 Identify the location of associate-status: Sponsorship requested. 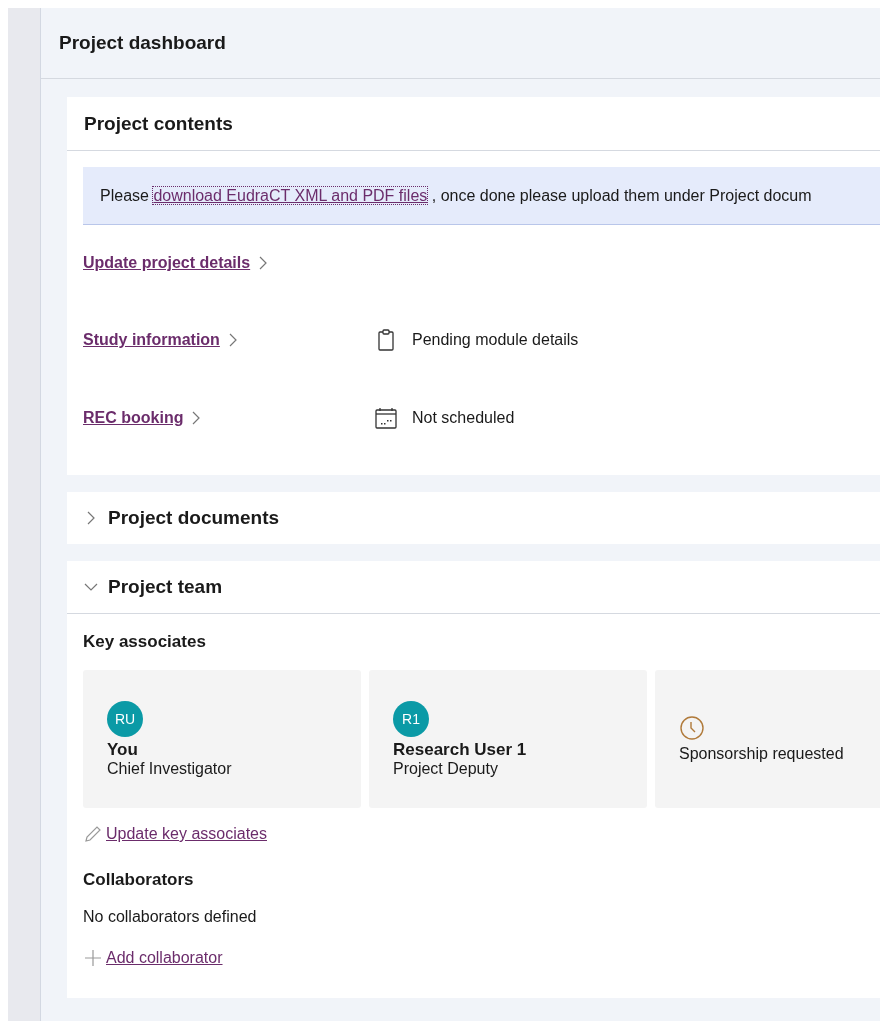
(762, 754).